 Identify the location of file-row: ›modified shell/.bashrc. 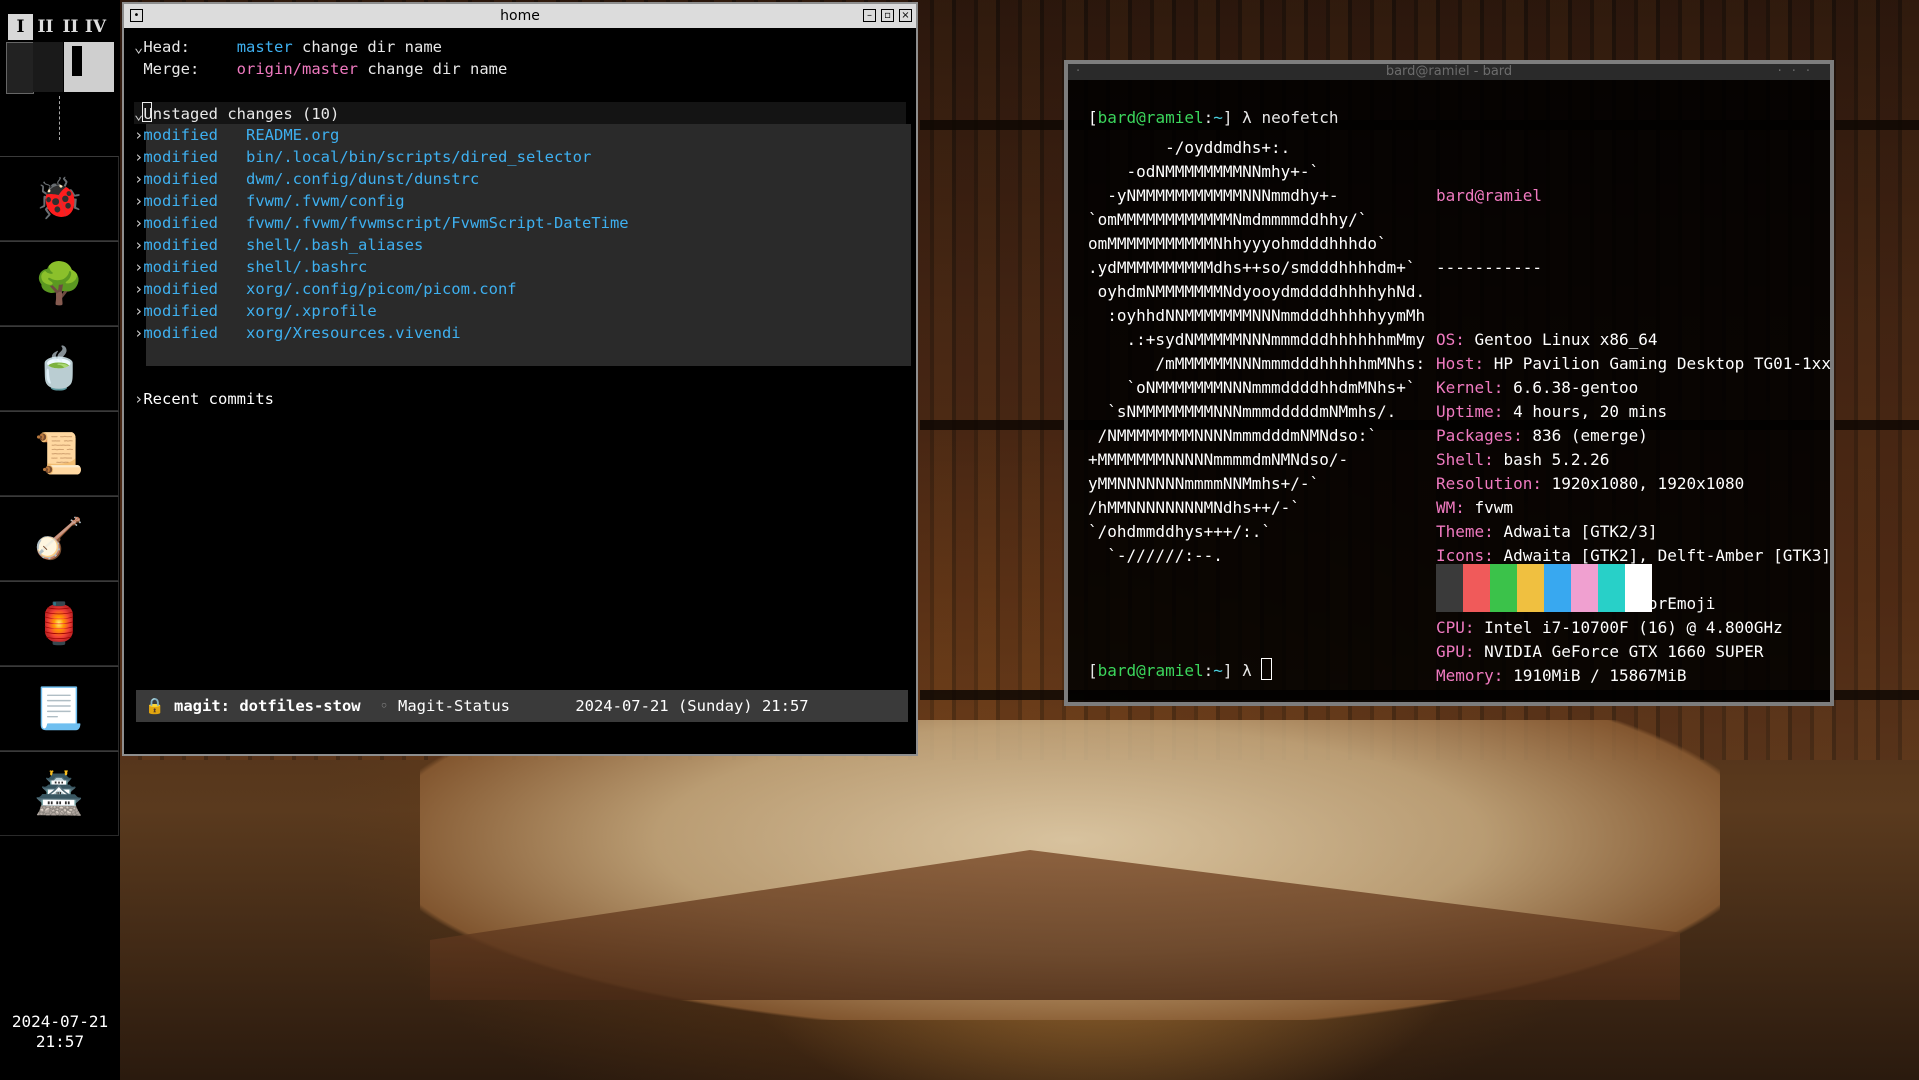
(520, 267).